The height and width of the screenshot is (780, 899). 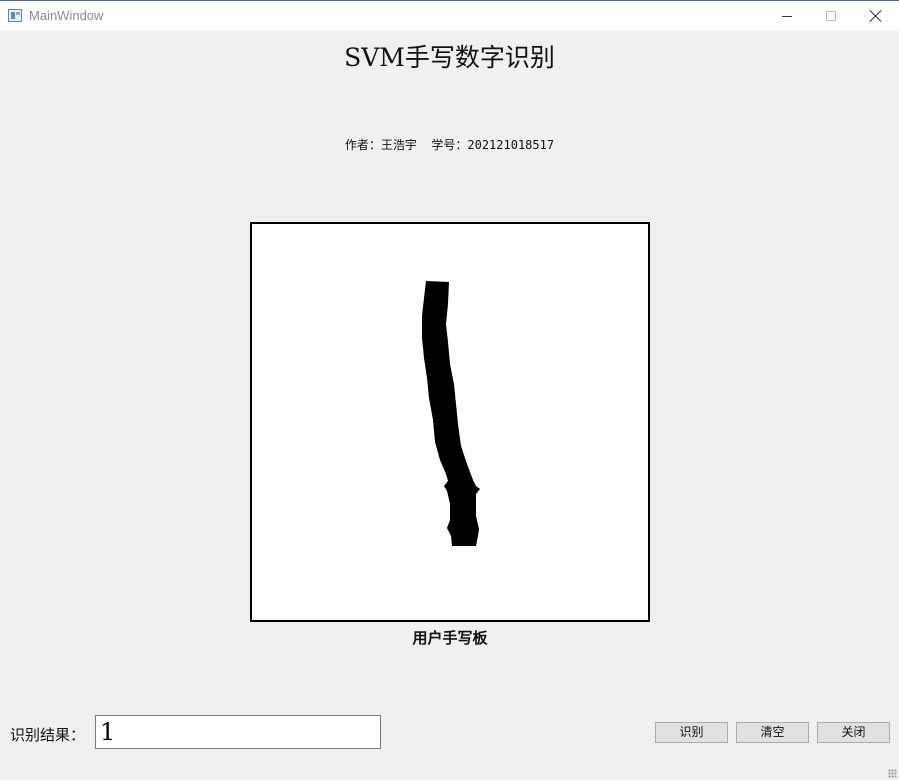 I want to click on author-info: 作者：王浩宇 学号：202121018517, so click(x=449, y=145).